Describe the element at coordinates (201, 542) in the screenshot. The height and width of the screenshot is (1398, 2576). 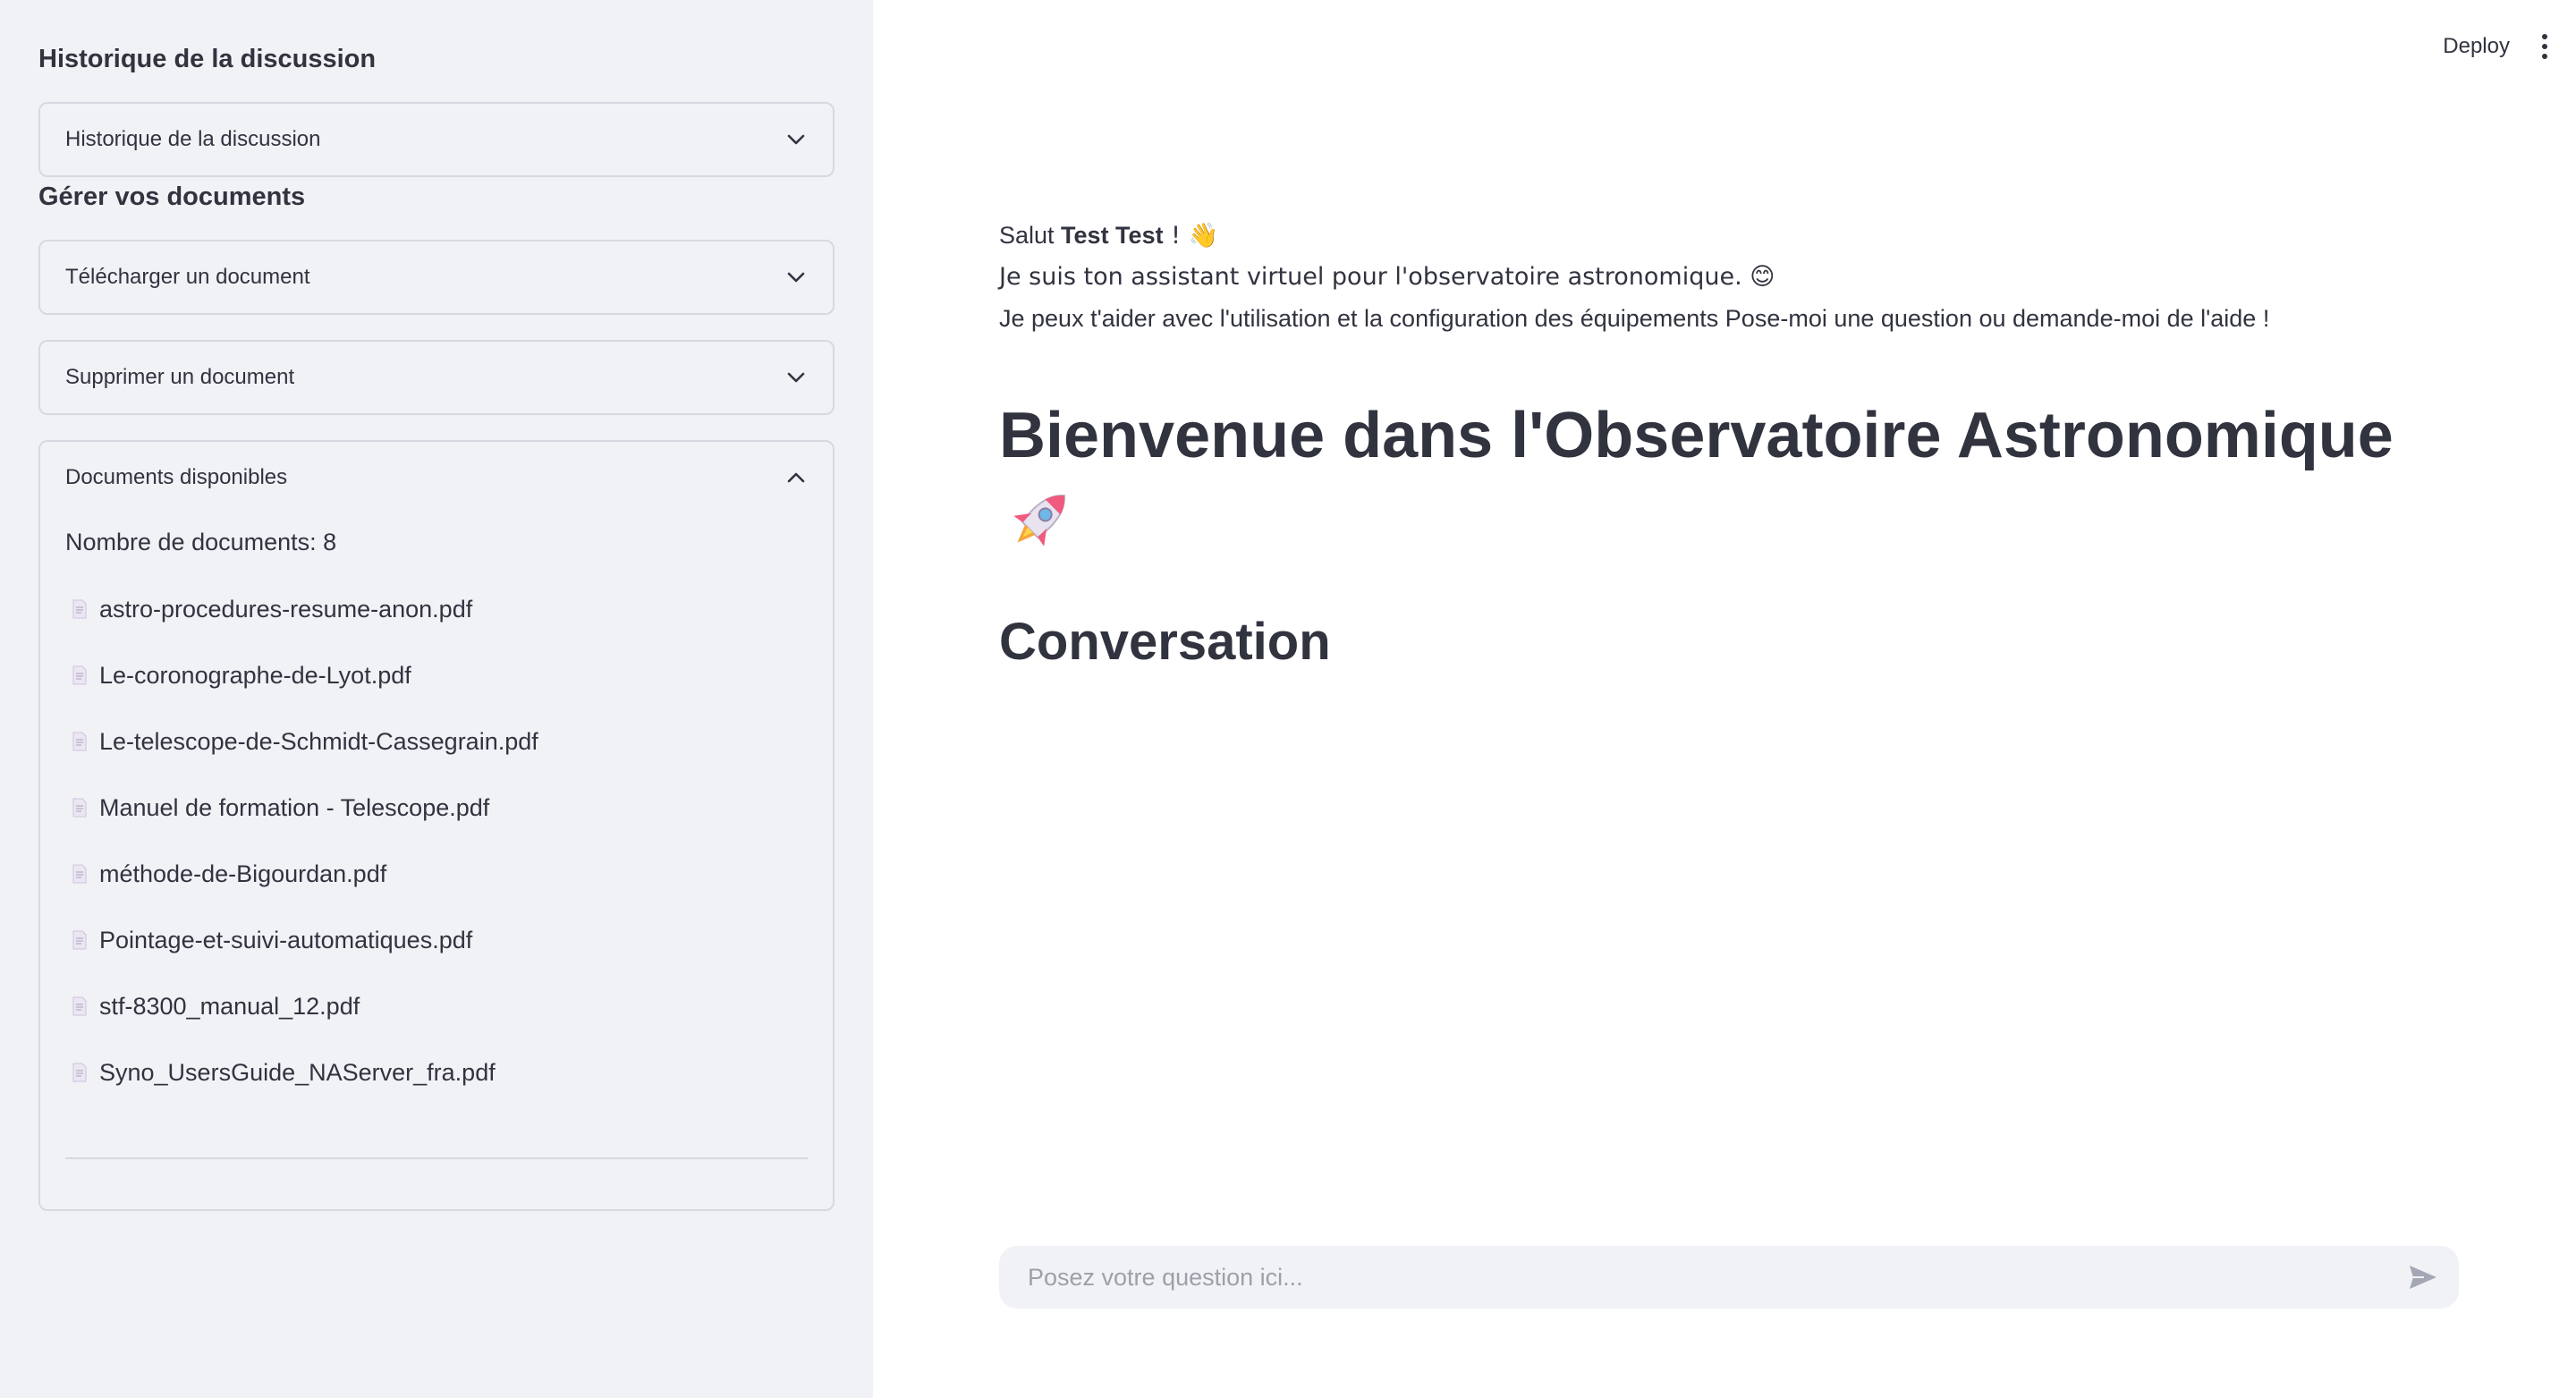
I see `document-count: Nombre de documents: 8` at that location.